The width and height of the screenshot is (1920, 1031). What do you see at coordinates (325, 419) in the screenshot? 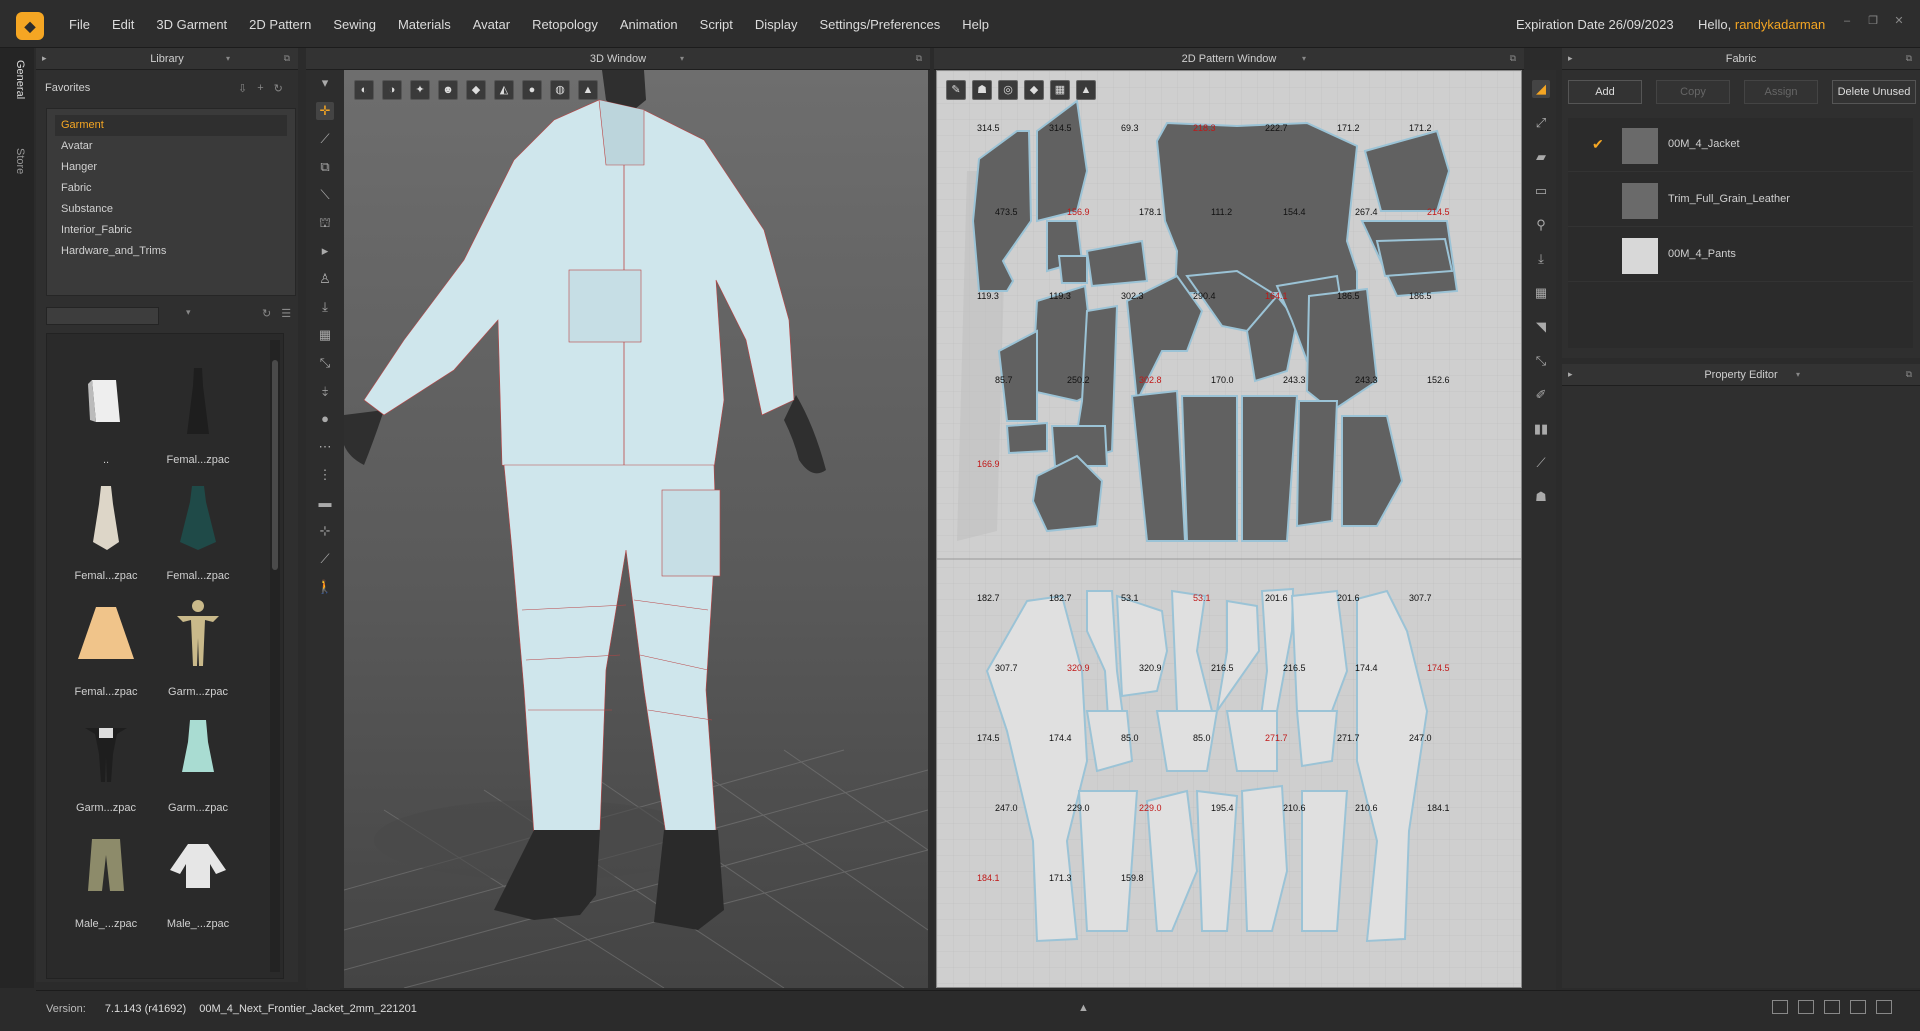
I see `button-icon: ●` at bounding box center [325, 419].